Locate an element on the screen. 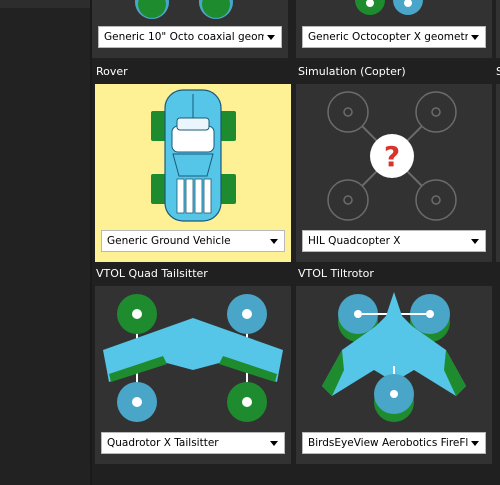  tailsitter-select: Quadrotor X Tailsitter is located at coordinates (193, 443).